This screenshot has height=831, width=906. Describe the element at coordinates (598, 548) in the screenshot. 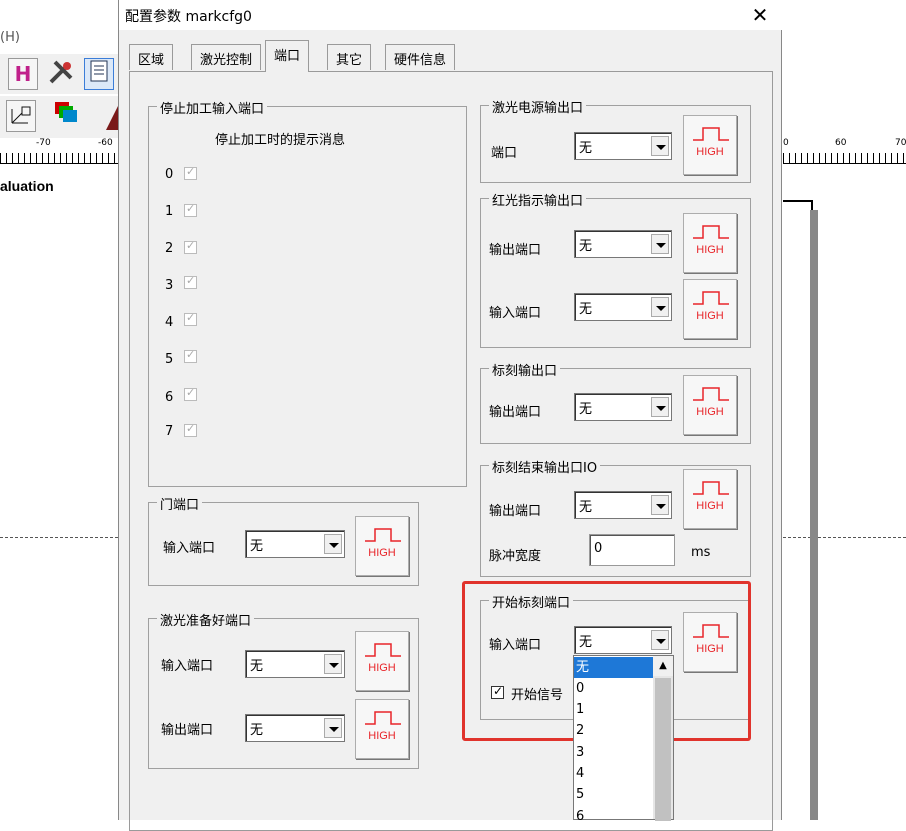

I see `input-value: 0` at that location.